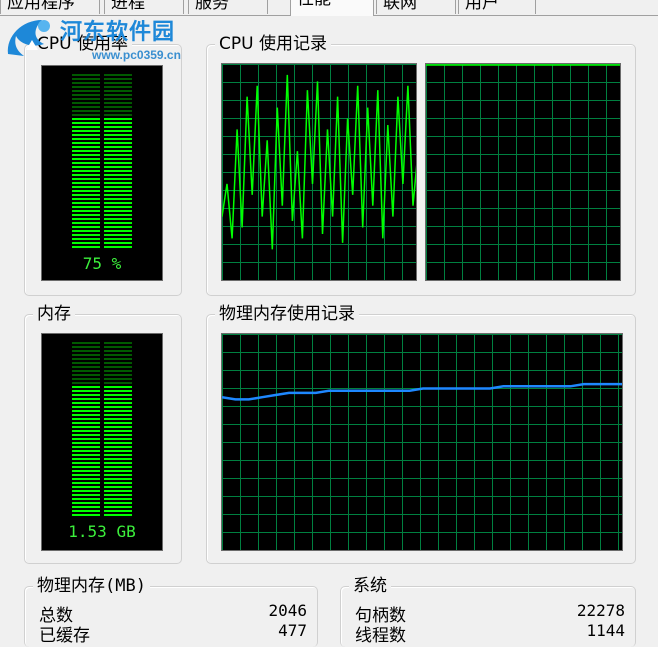 The image size is (658, 647). Describe the element at coordinates (490, 633) in the screenshot. I see `stats-row-threads: 线程数 1144` at that location.